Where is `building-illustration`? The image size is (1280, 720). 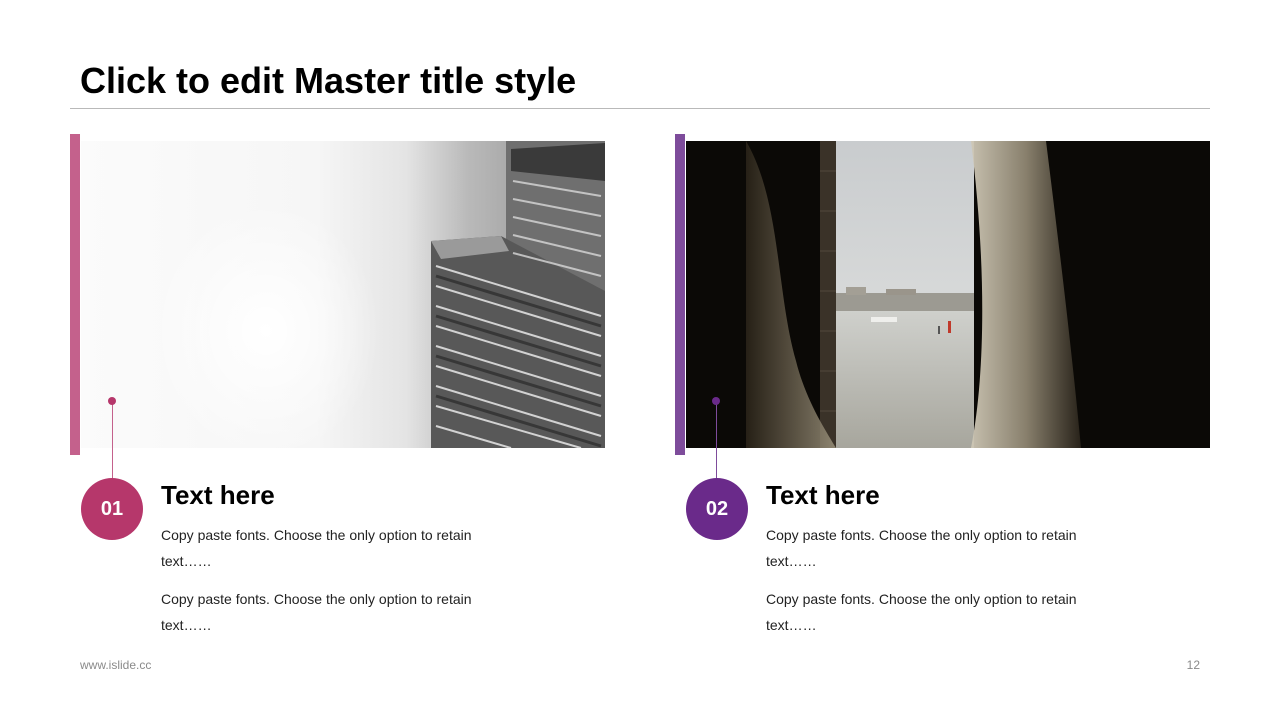 building-illustration is located at coordinates (518, 294).